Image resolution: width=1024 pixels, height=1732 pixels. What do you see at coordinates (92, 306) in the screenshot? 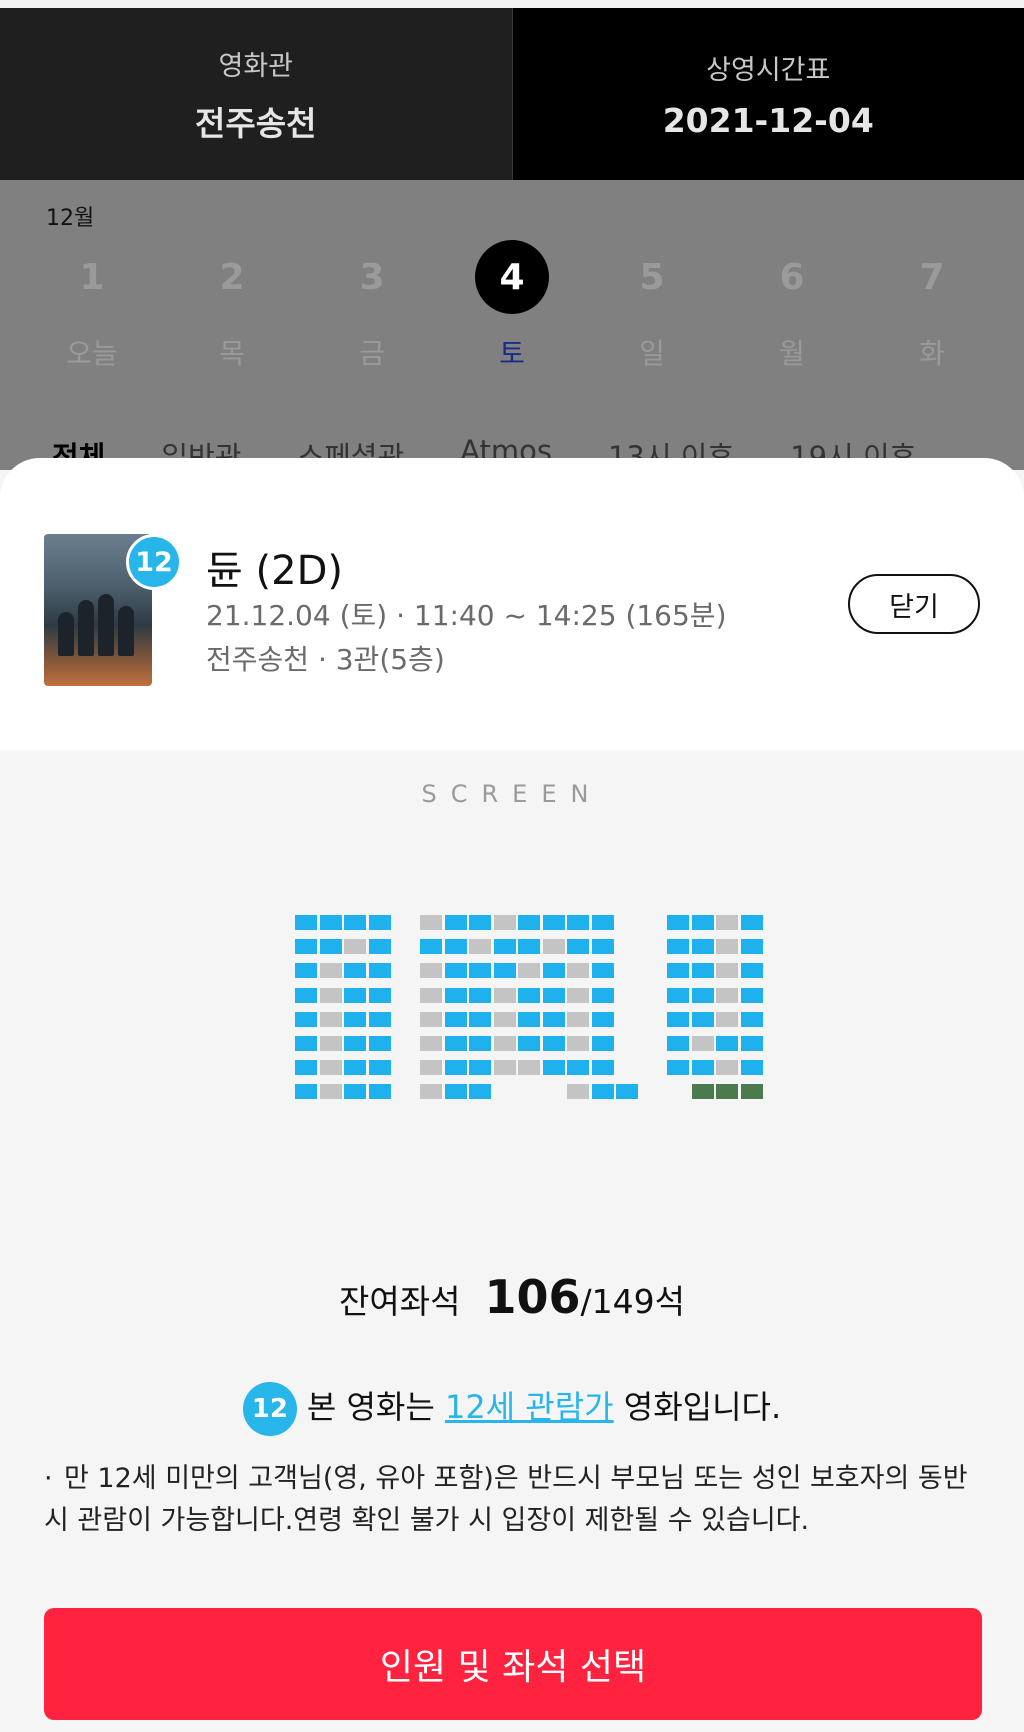
I see `date-item: 1 오늘` at bounding box center [92, 306].